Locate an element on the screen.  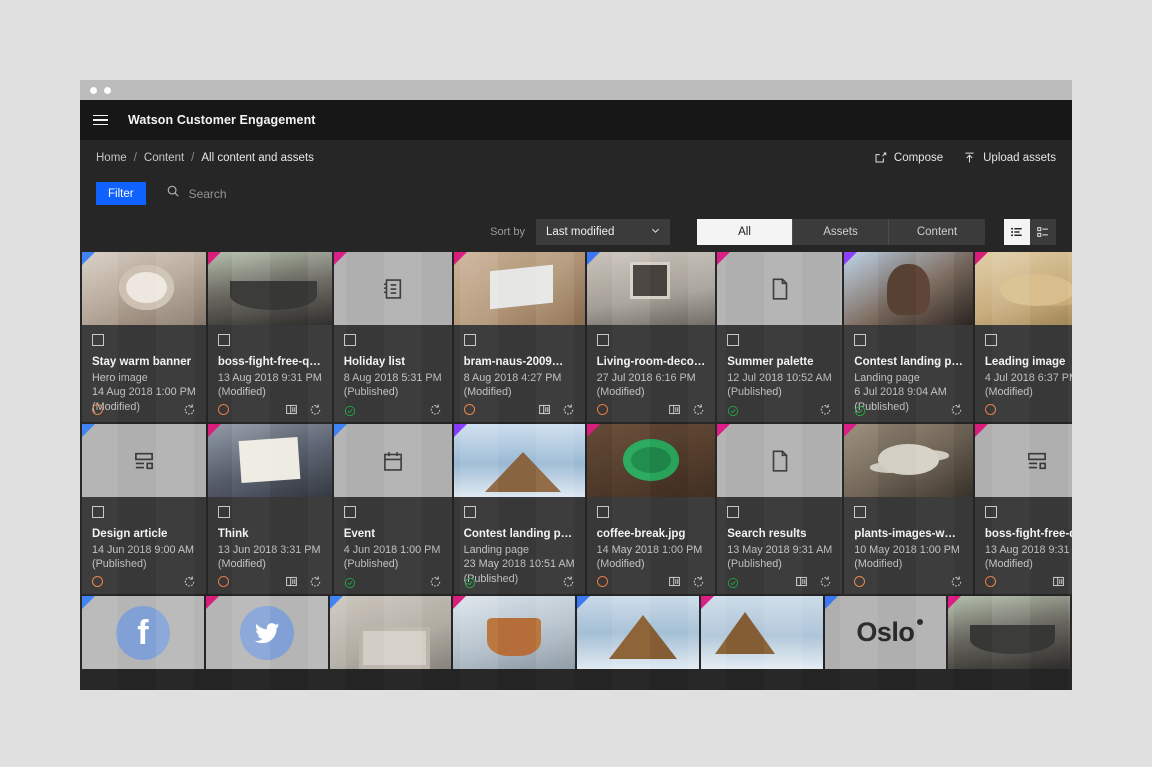
asset-thumbnail: Oslo is located at coordinates (885, 632).